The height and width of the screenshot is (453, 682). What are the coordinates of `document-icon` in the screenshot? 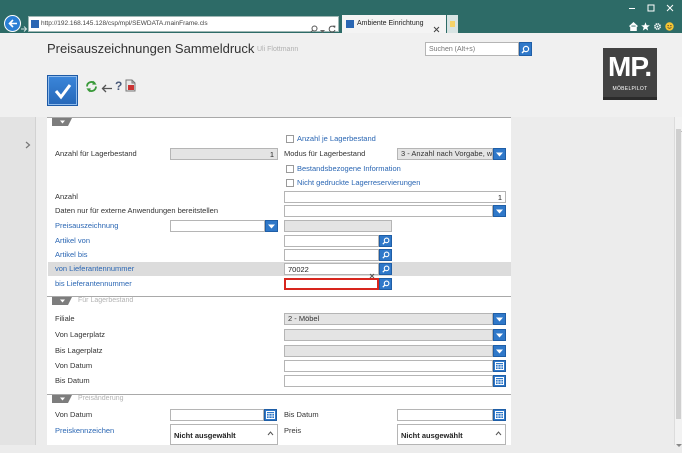 It's located at (130, 85).